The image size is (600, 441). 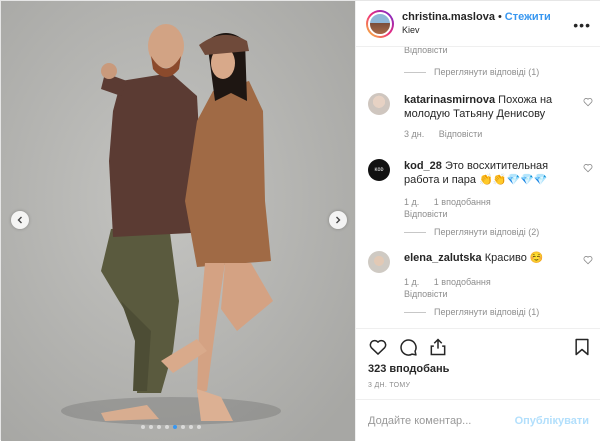 I want to click on post-header: christina.maslova • Стежити Kiev •••, so click(x=478, y=24).